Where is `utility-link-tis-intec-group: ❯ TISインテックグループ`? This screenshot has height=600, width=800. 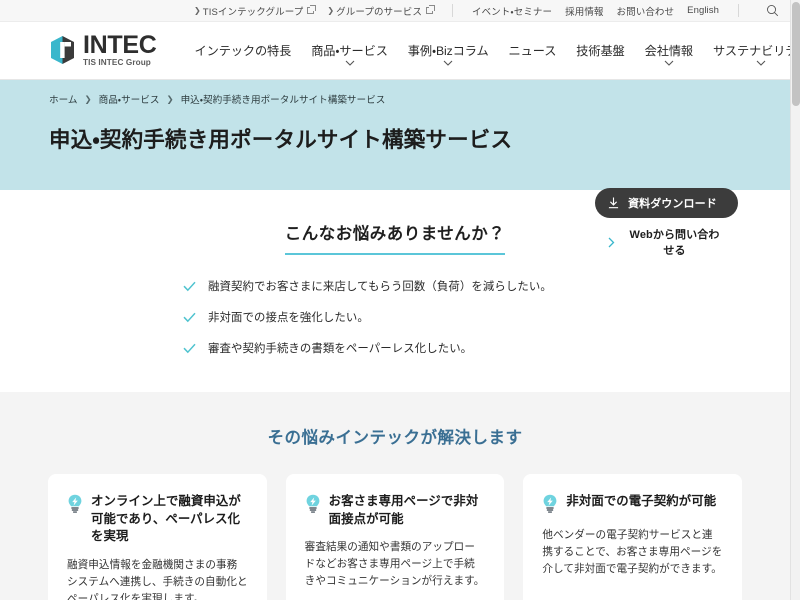 utility-link-tis-intec-group: ❯ TISインテックグループ is located at coordinates (255, 11).